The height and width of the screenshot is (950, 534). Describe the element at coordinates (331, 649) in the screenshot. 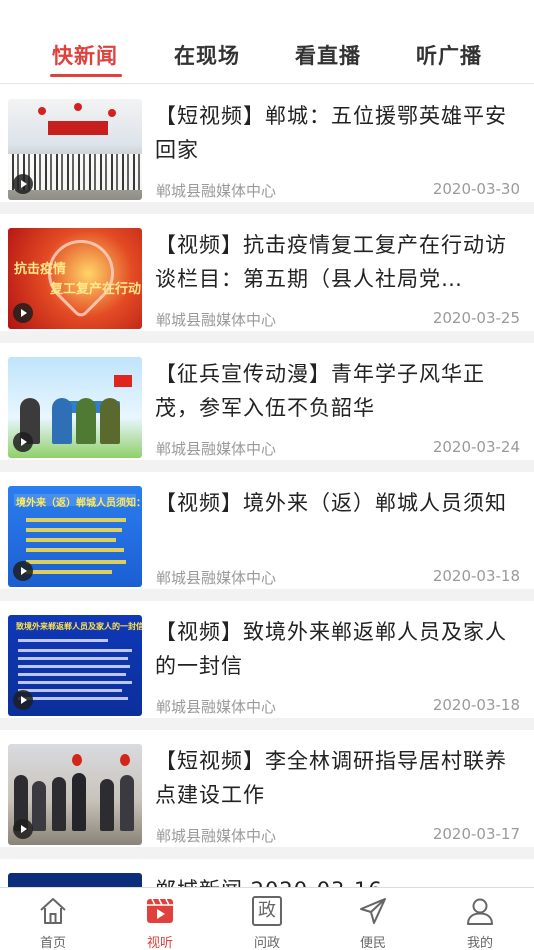

I see `article-title: 【视频】致境外来郸返郸人员及家人的一封信` at that location.